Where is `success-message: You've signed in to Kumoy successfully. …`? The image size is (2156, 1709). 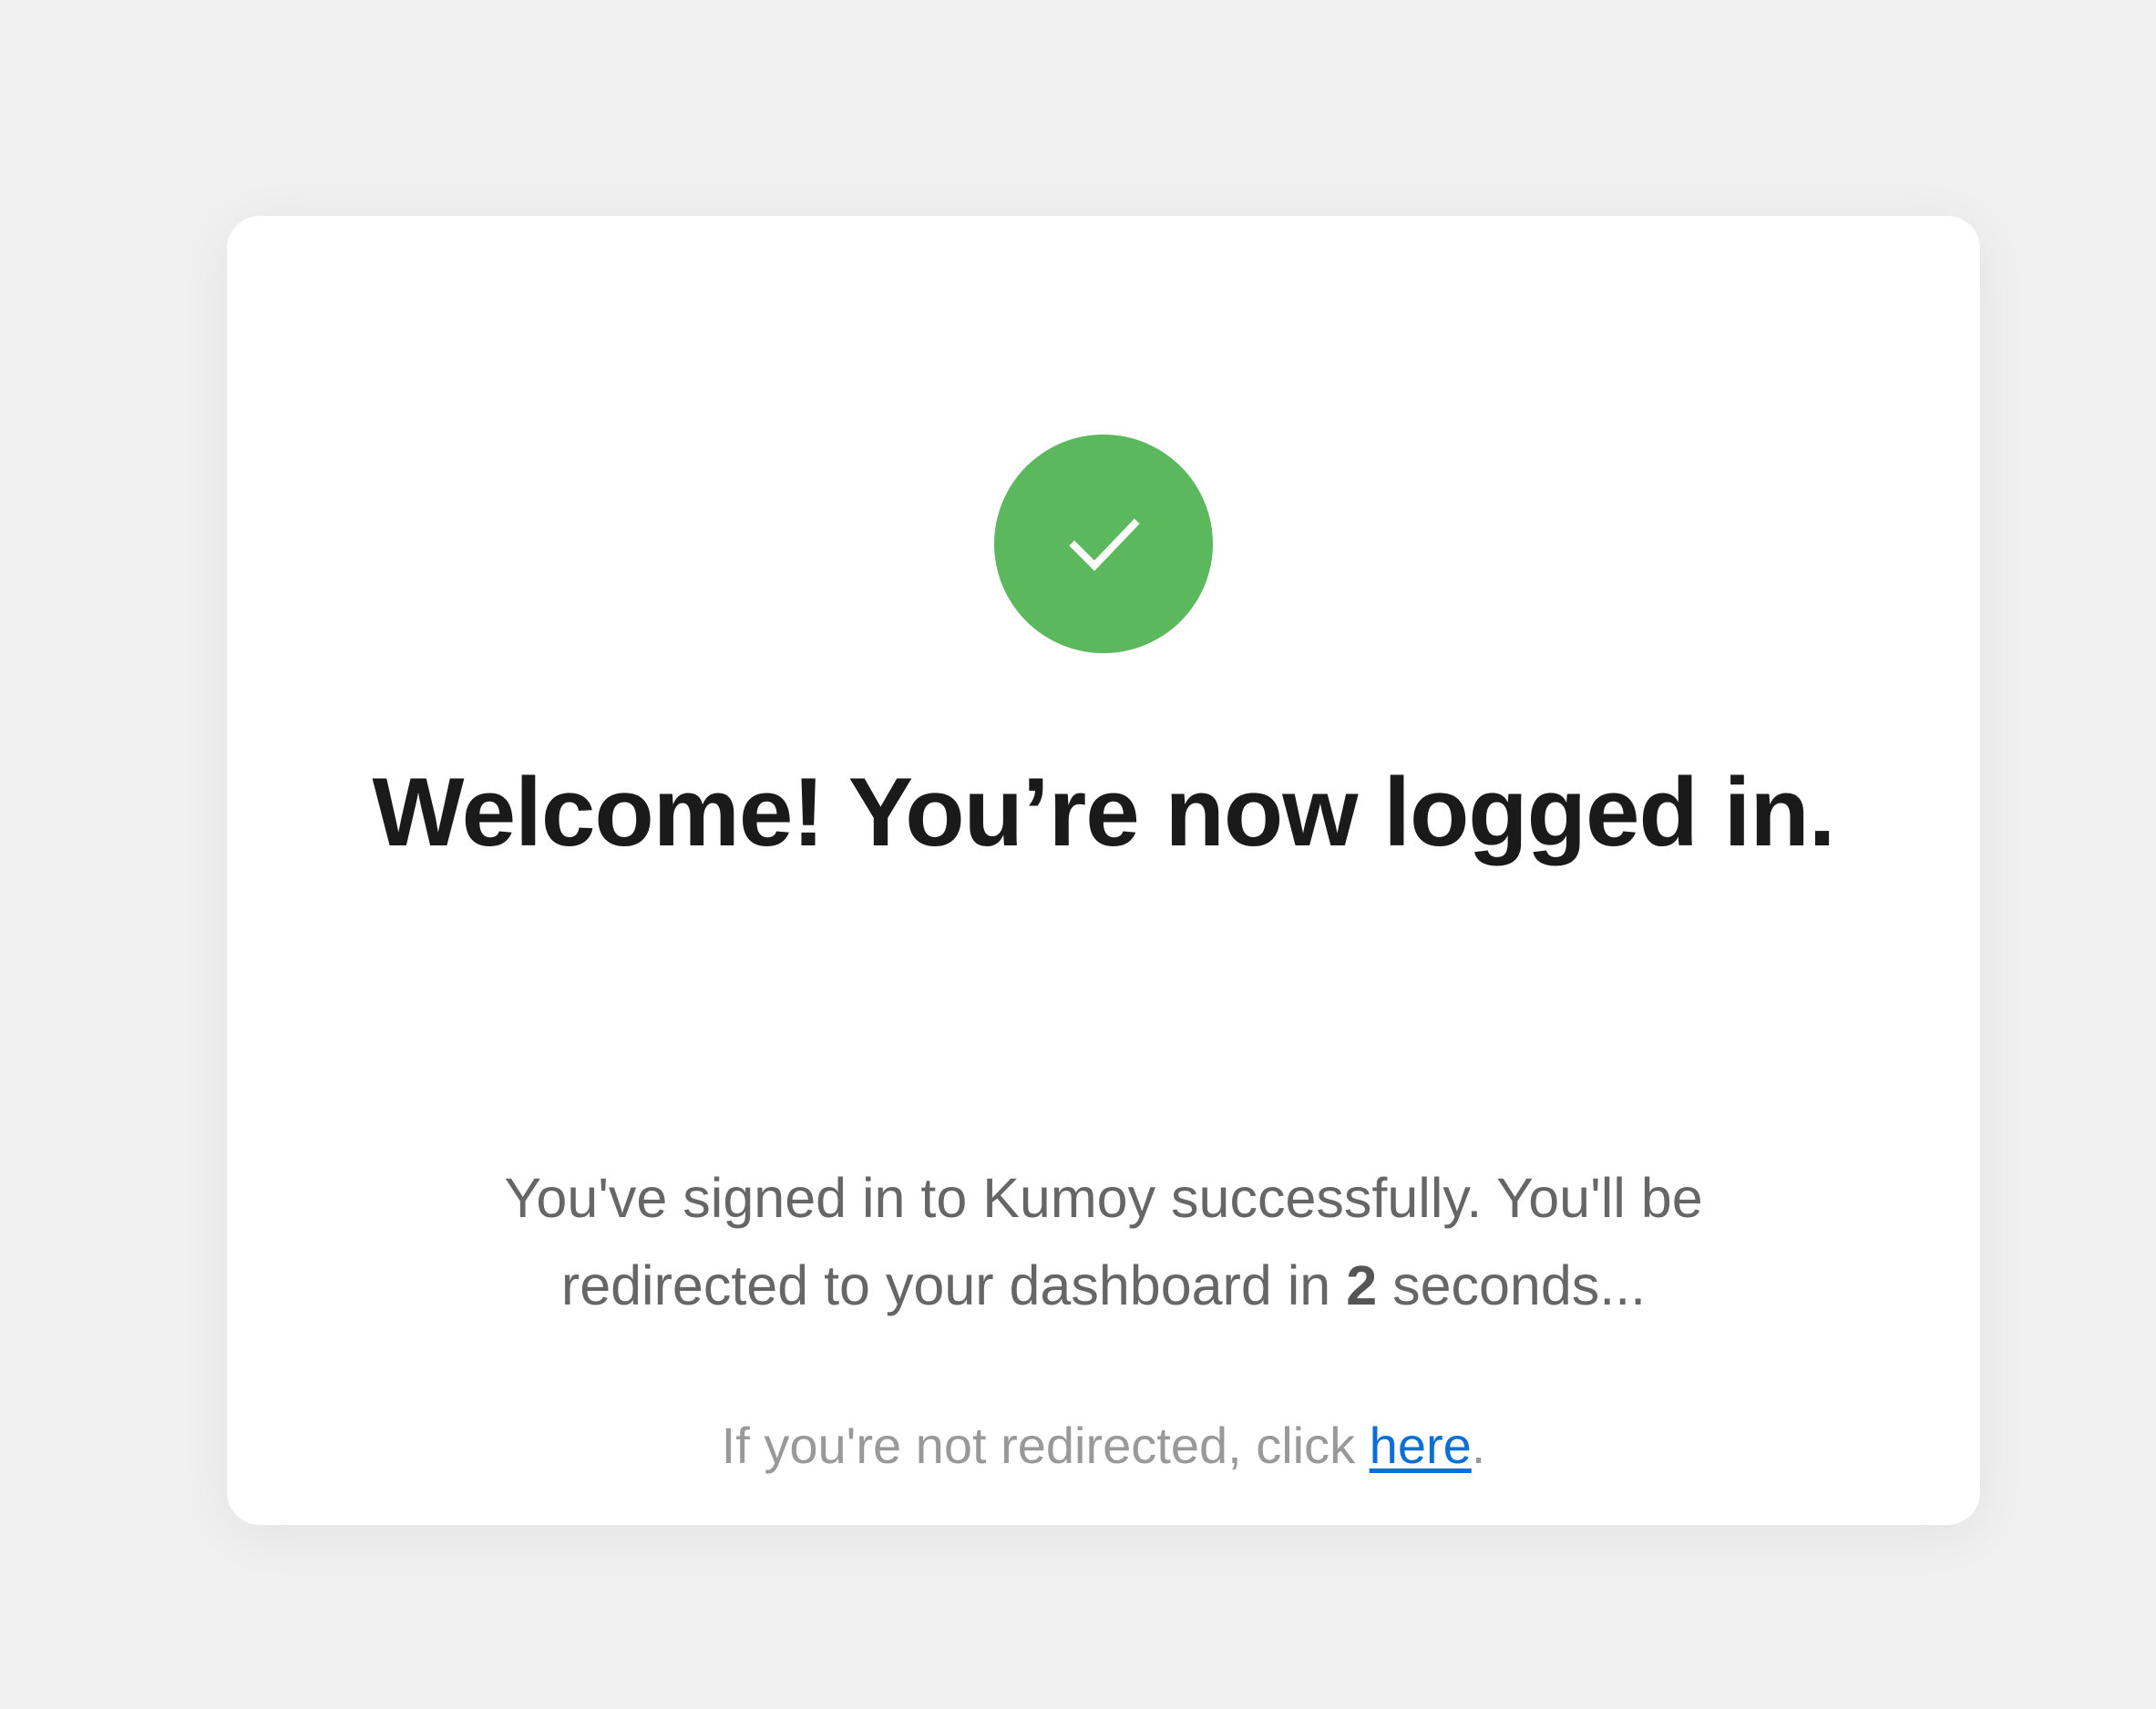
success-message: You've signed in to Kumoy successfully. … is located at coordinates (1103, 1241).